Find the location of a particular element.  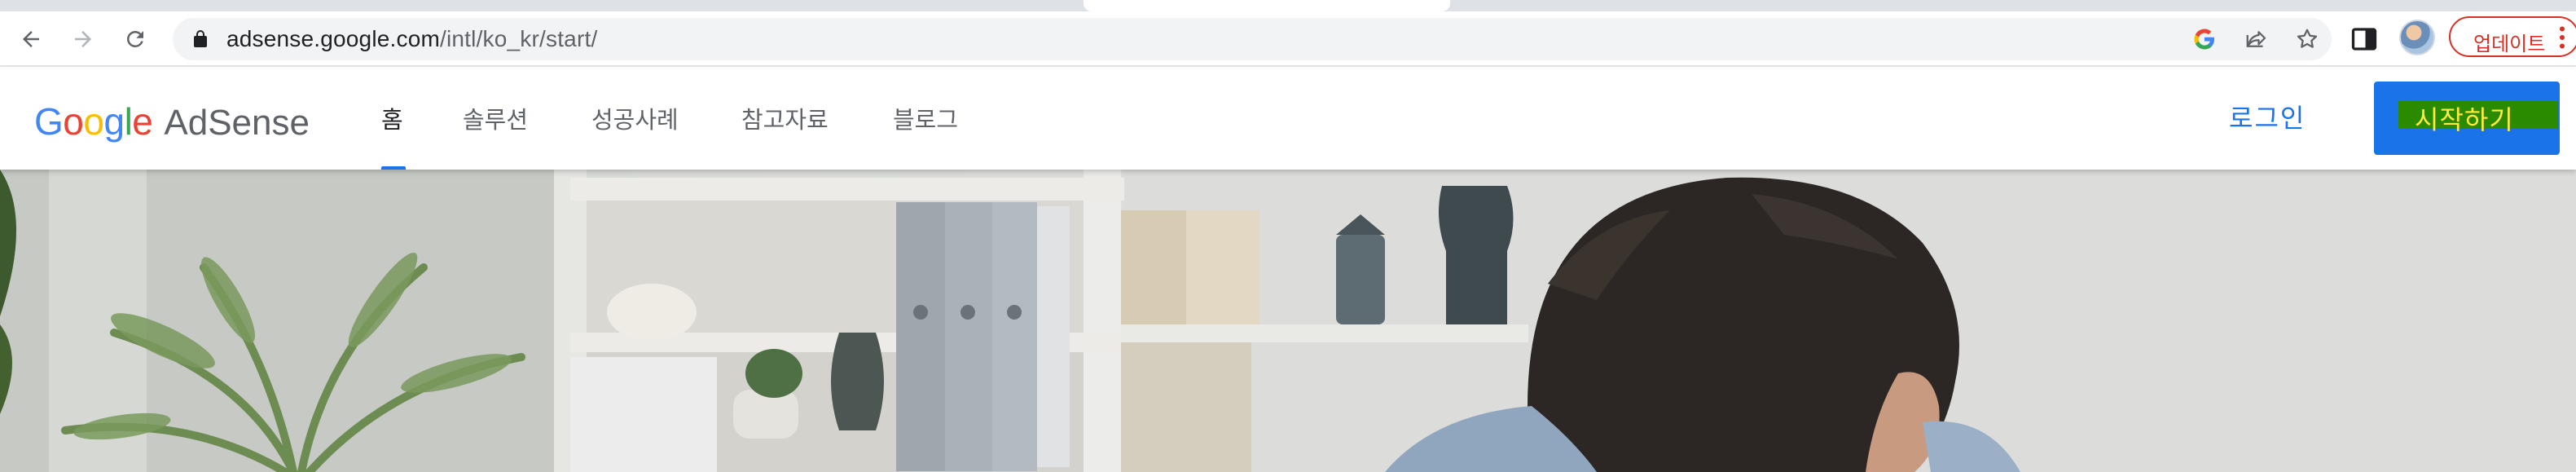

reload-button is located at coordinates (135, 39).